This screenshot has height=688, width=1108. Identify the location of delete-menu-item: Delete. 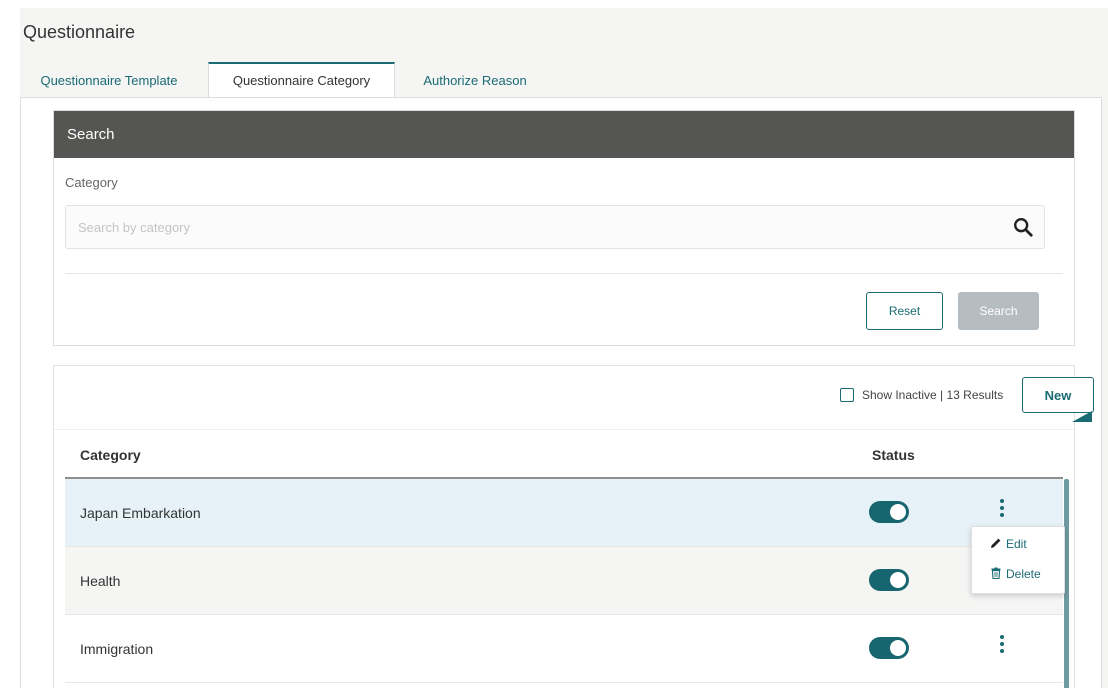
(1015, 574).